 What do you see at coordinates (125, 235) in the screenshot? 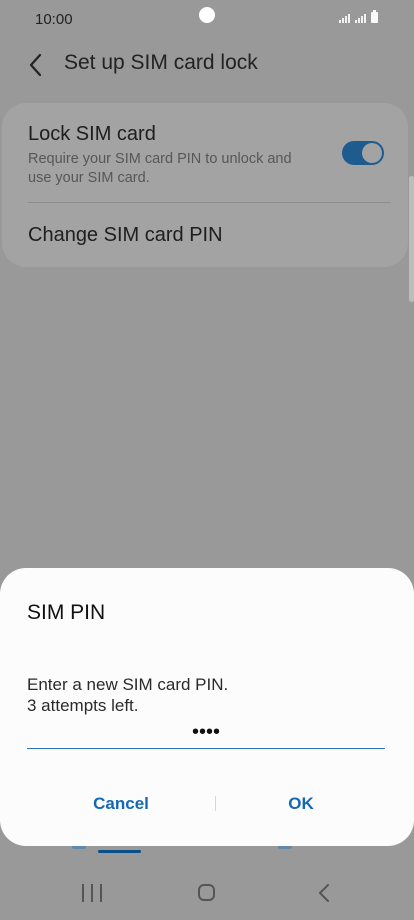
I see `change-sim-pin-item: Change SIM card PIN` at bounding box center [125, 235].